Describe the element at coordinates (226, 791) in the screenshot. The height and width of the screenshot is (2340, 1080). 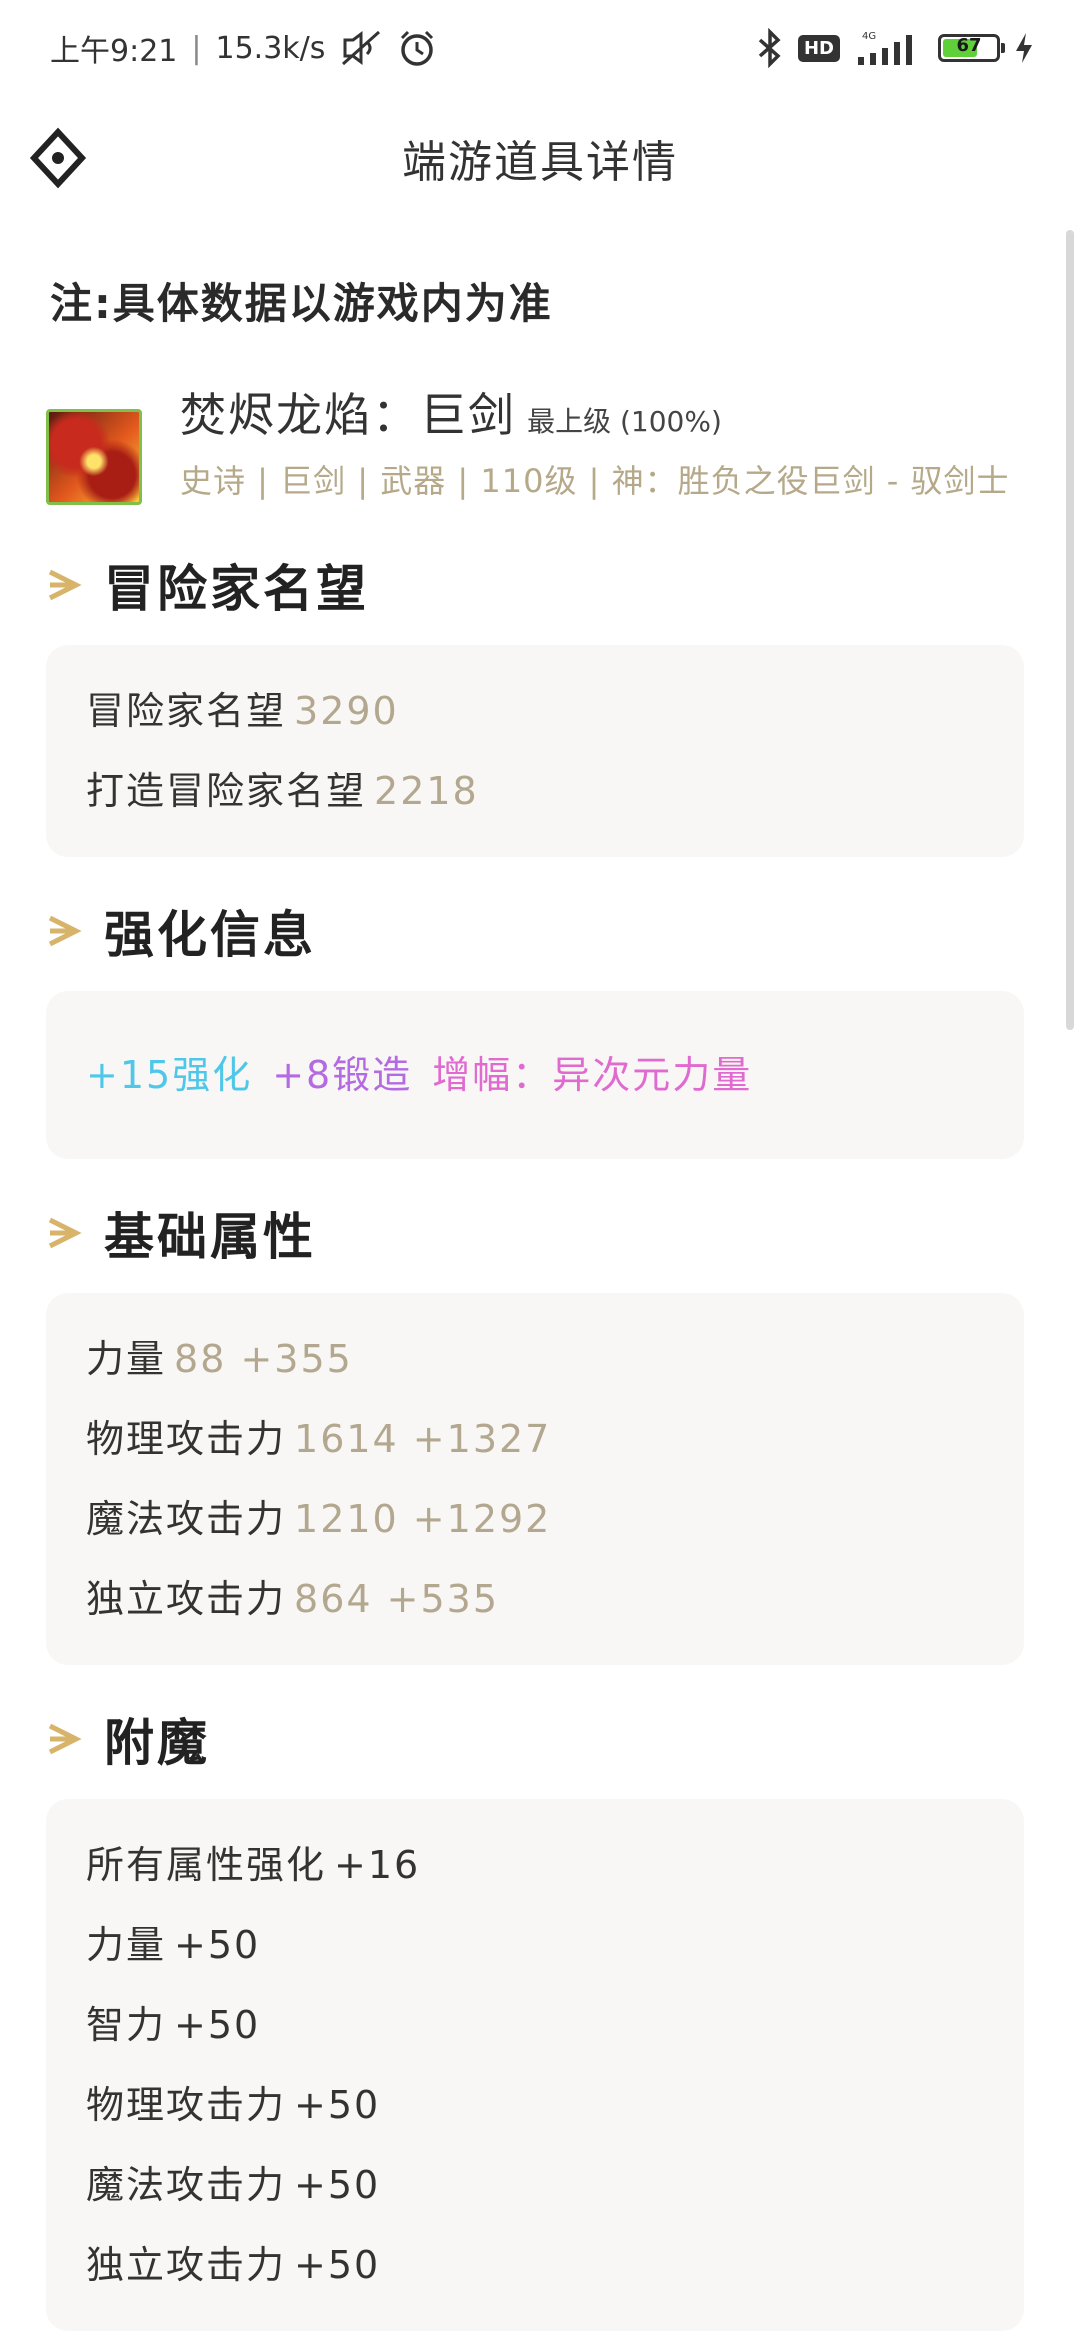
I see `stat-label: 打造冒险家名望` at that location.